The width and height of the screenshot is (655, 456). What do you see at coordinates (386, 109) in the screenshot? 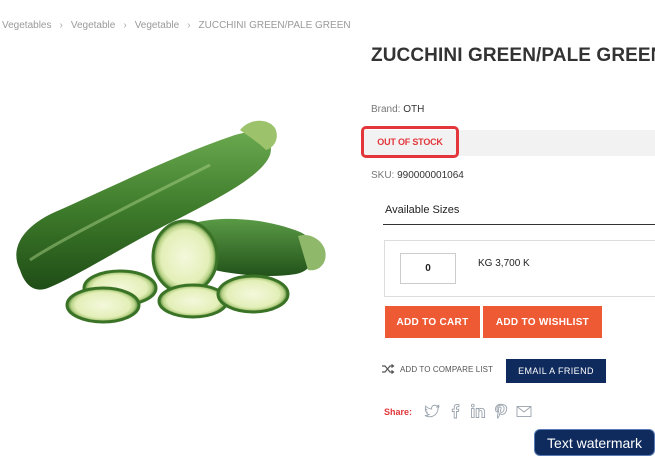
I see `brand-label: Brand:` at bounding box center [386, 109].